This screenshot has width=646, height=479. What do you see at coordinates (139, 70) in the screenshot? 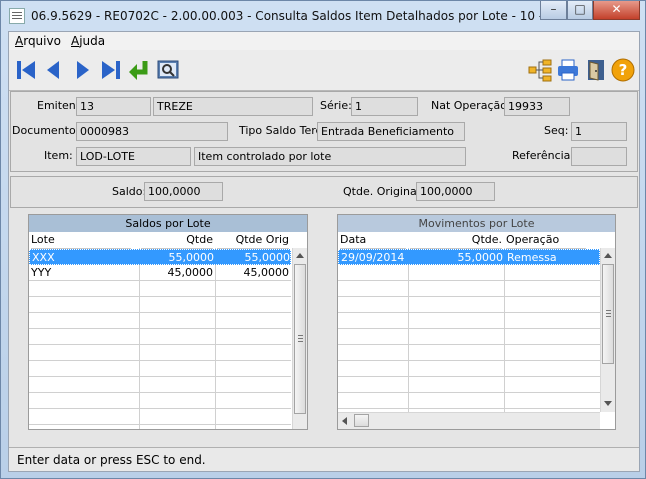
I see `goto-icon` at bounding box center [139, 70].